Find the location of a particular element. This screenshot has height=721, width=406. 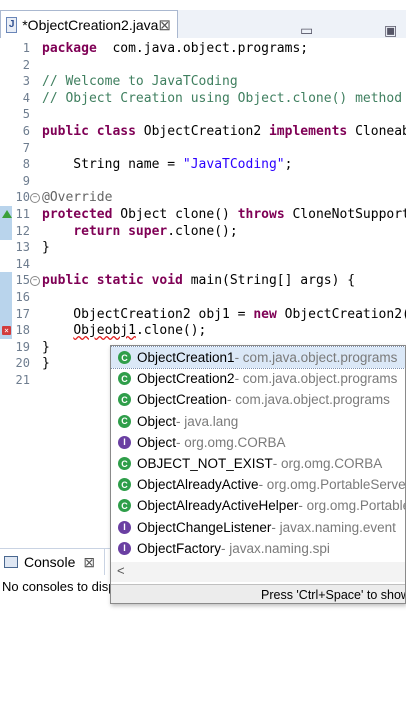

line-number: 13 is located at coordinates (22, 247).